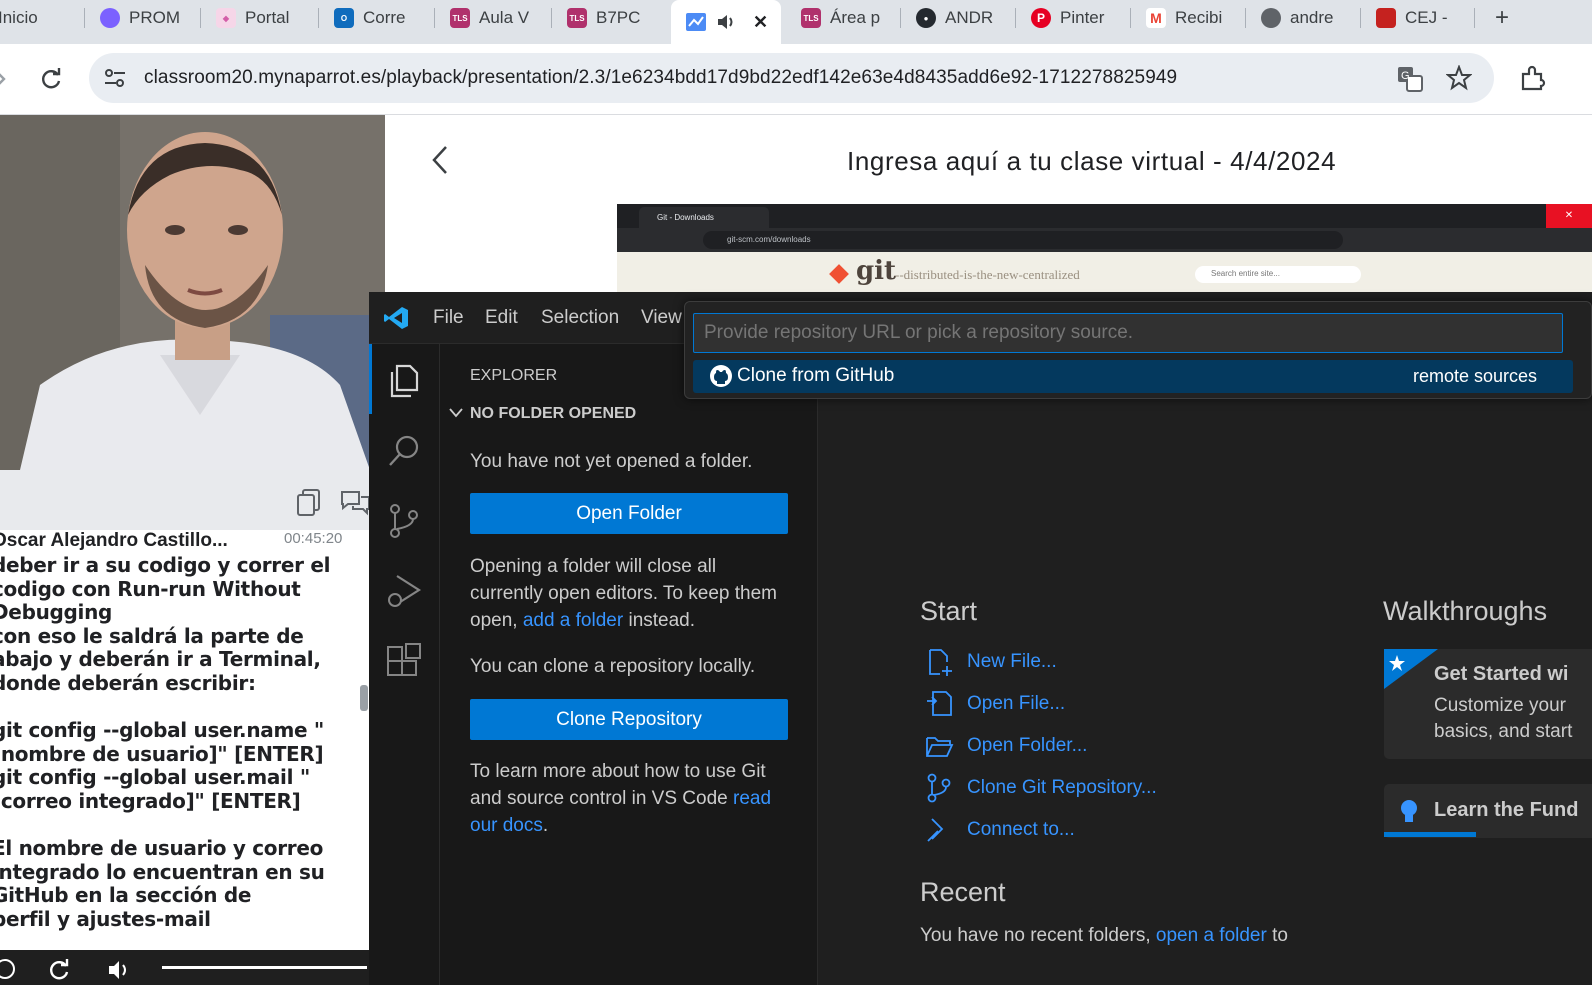  I want to click on tab-title: Inicio, so click(19, 17).